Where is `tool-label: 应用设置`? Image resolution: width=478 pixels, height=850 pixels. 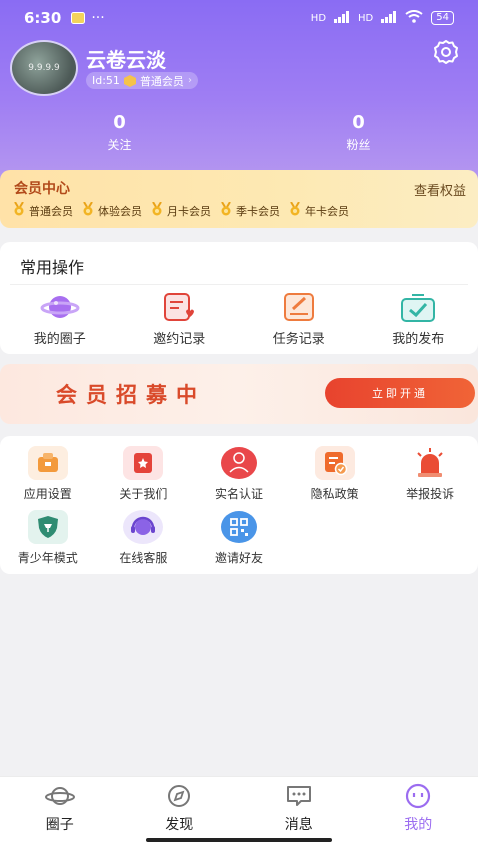 tool-label: 应用设置 is located at coordinates (47, 494).